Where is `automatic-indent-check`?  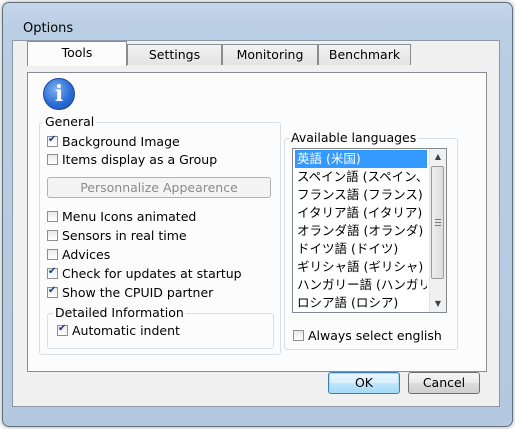
automatic-indent-check is located at coordinates (62, 329).